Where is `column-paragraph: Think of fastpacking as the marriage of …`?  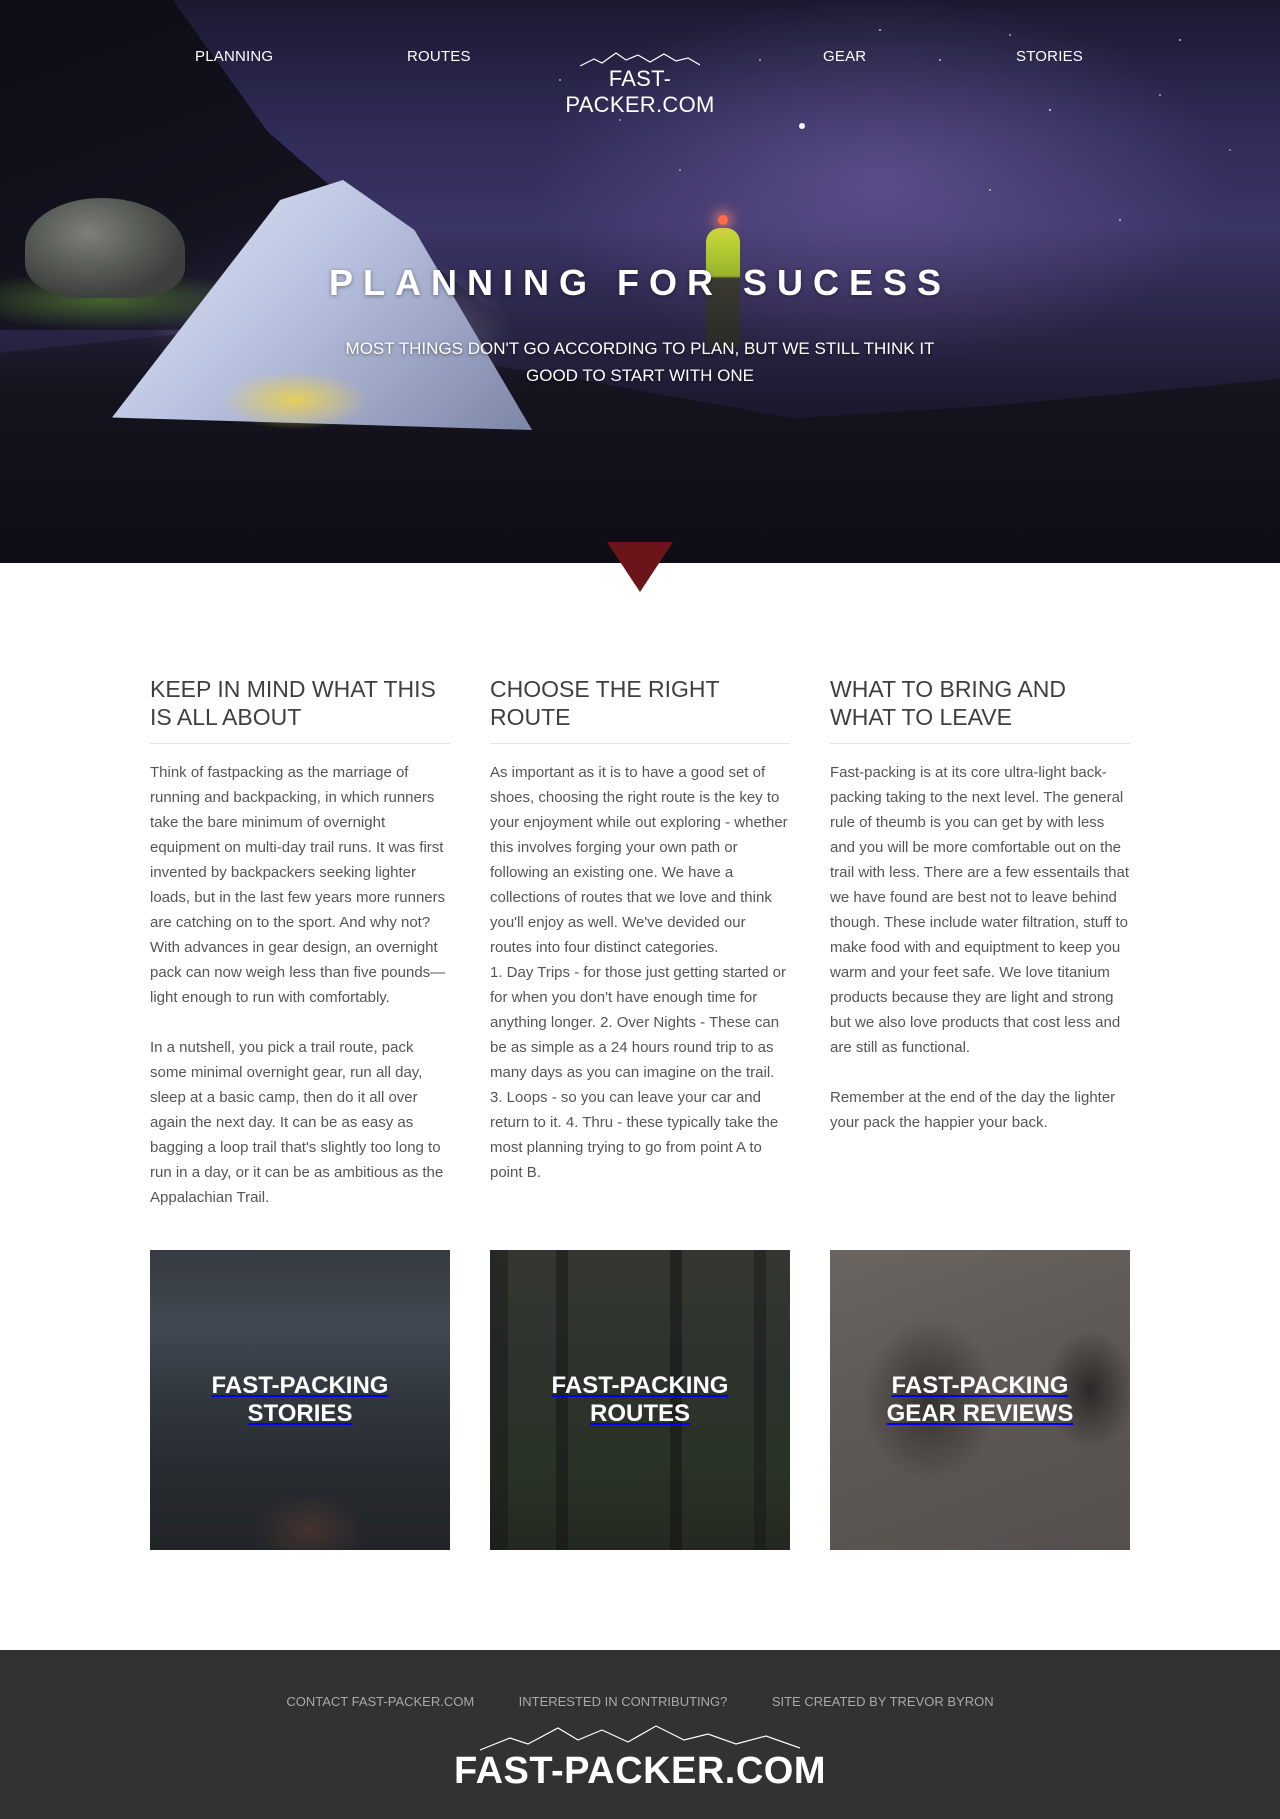
column-paragraph: Think of fastpacking as the marriage of … is located at coordinates (298, 885).